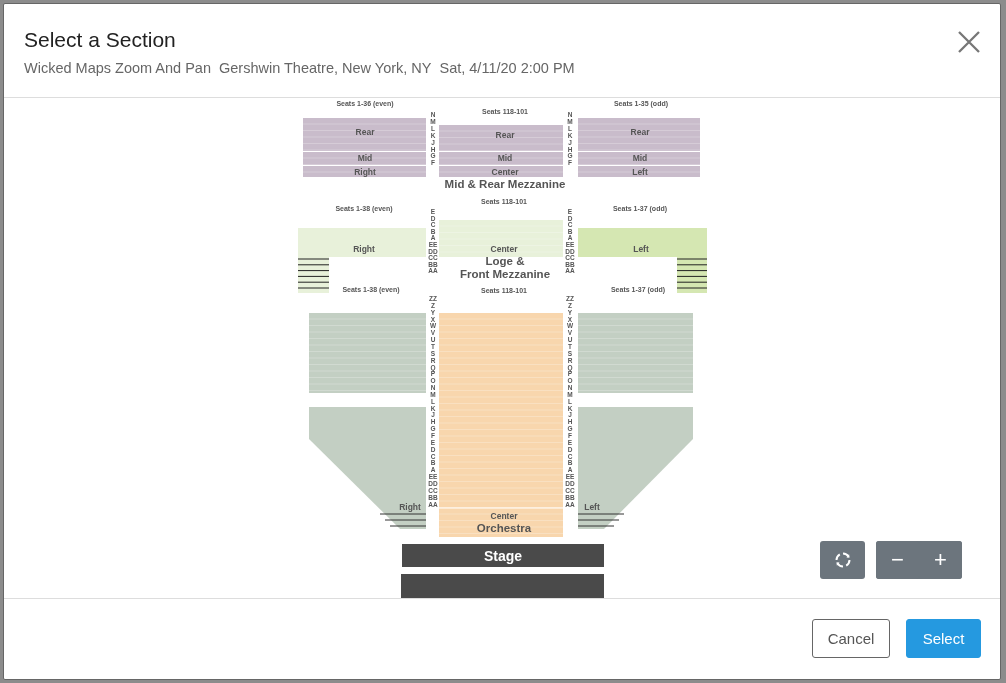 Image resolution: width=1006 pixels, height=683 pixels. What do you see at coordinates (505, 267) in the screenshot?
I see `level-title: Loge & Front Mezzanine` at bounding box center [505, 267].